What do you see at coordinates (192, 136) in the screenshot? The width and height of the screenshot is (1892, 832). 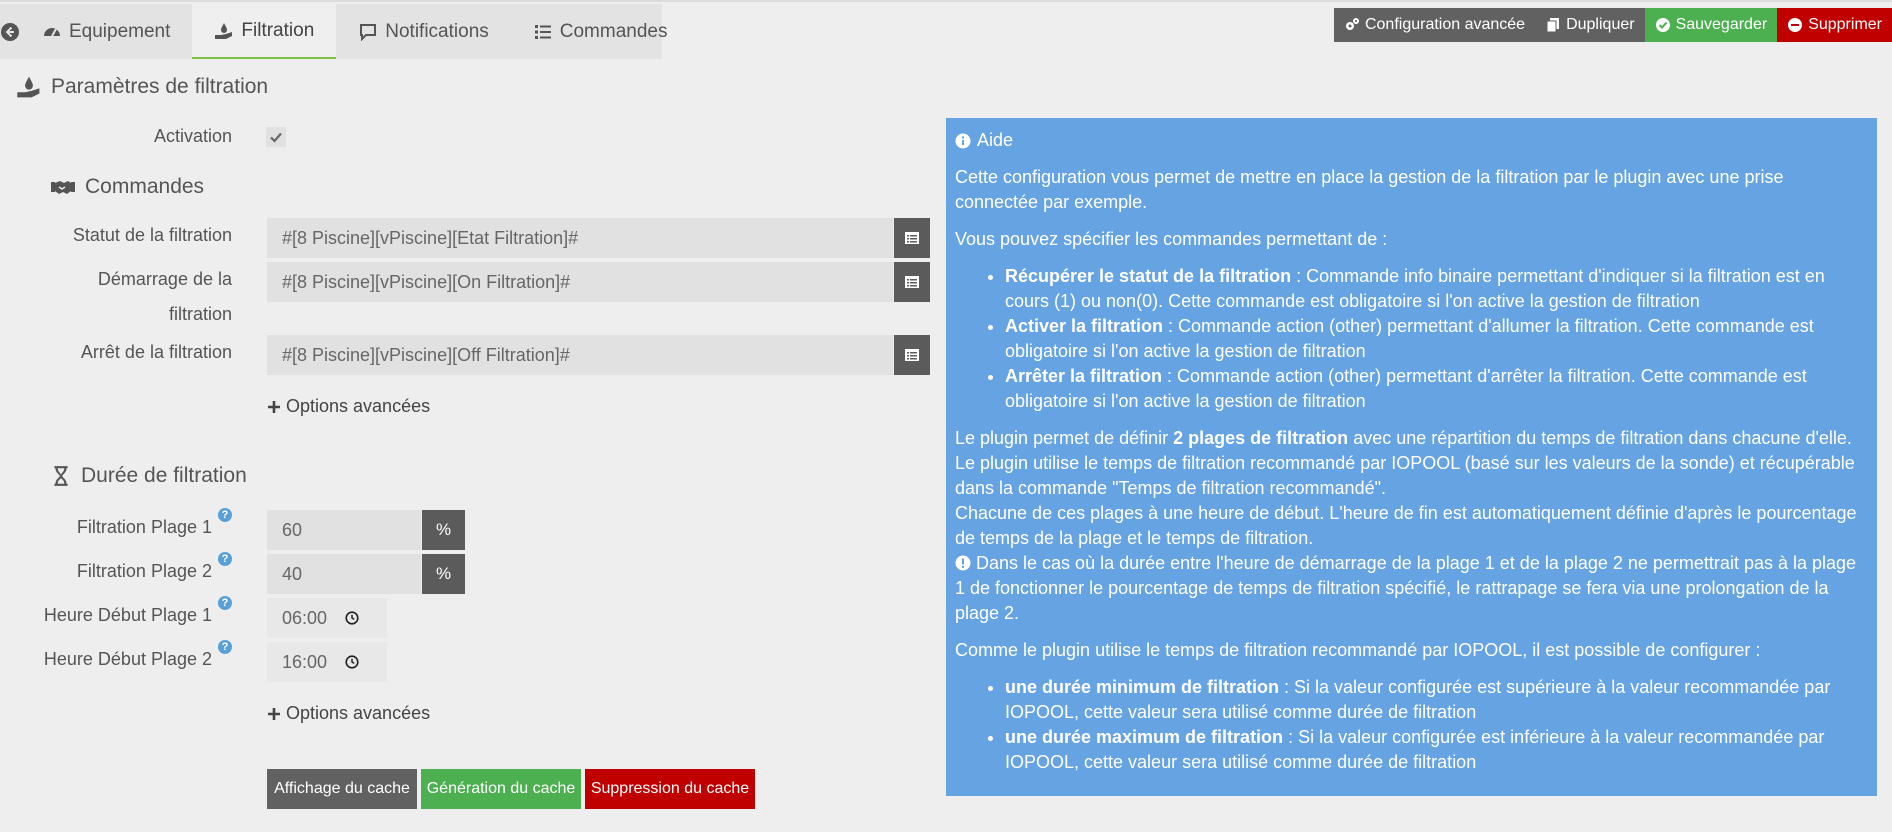 I see `activation-label: Activation` at bounding box center [192, 136].